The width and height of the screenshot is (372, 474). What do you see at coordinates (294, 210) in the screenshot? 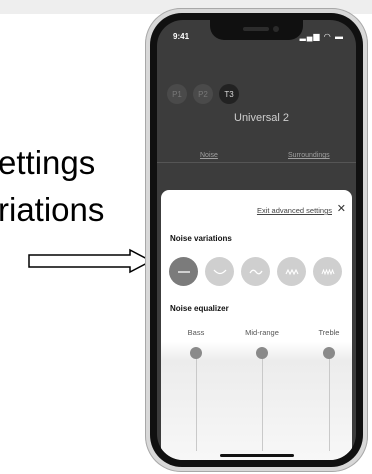
I see `exit-advanced-settings-link: Exit advanced settings` at bounding box center [294, 210].